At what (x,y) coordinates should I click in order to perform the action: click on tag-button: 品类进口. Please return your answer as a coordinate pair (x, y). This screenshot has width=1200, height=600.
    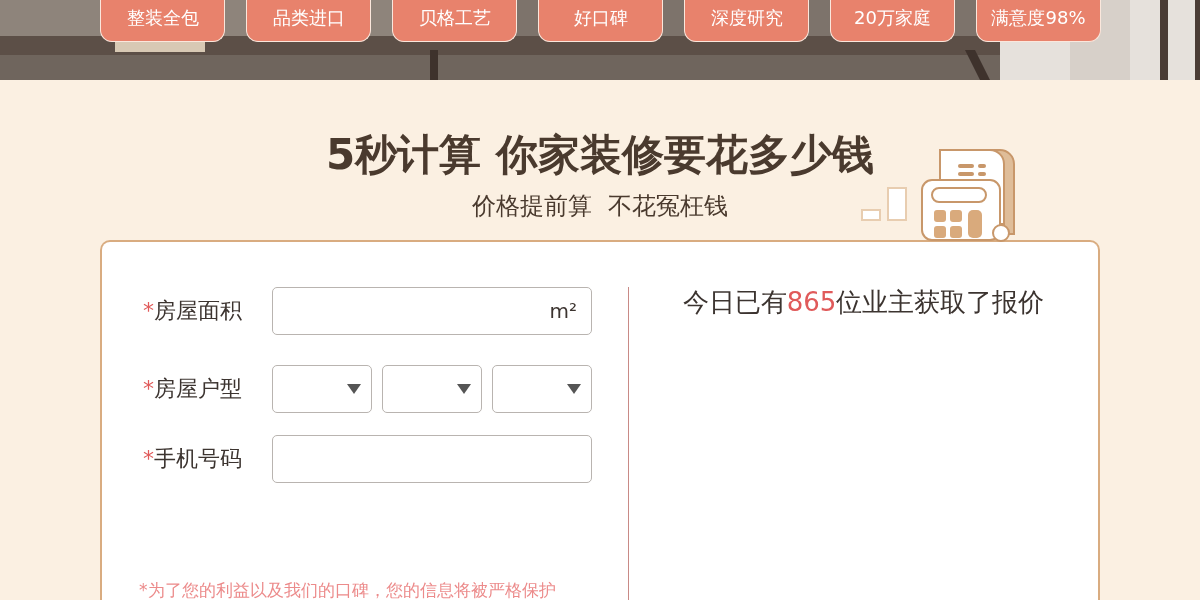
    Looking at the image, I should click on (308, 21).